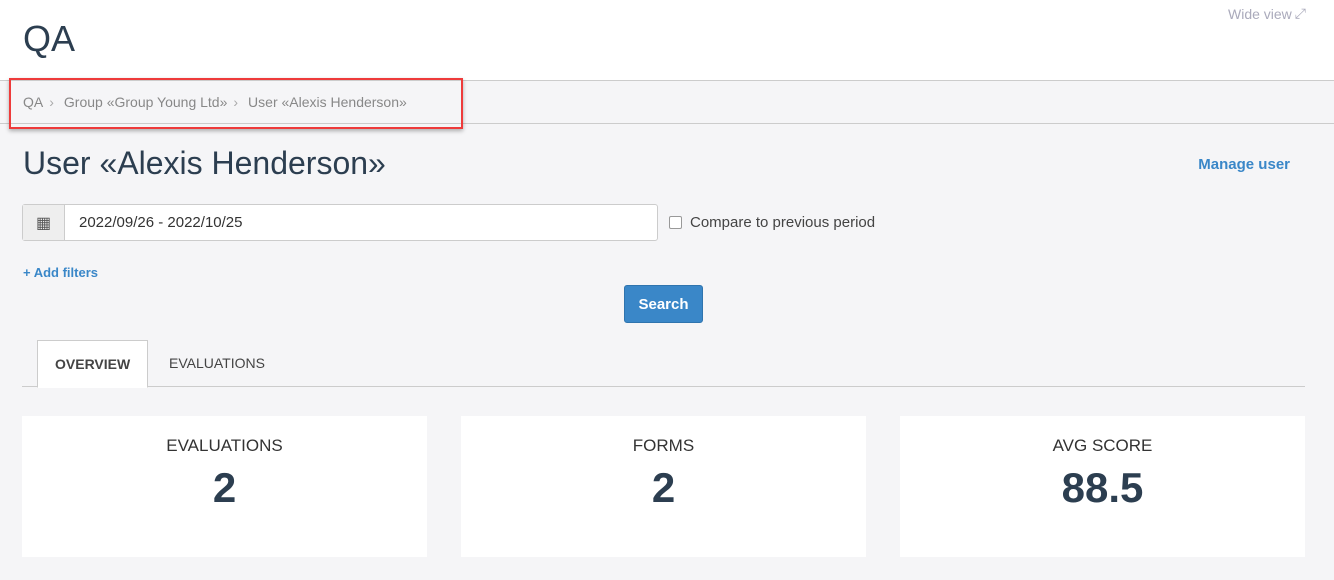 This screenshot has height=580, width=1334. What do you see at coordinates (1260, 13) in the screenshot?
I see `wide-view-label: Wide view` at bounding box center [1260, 13].